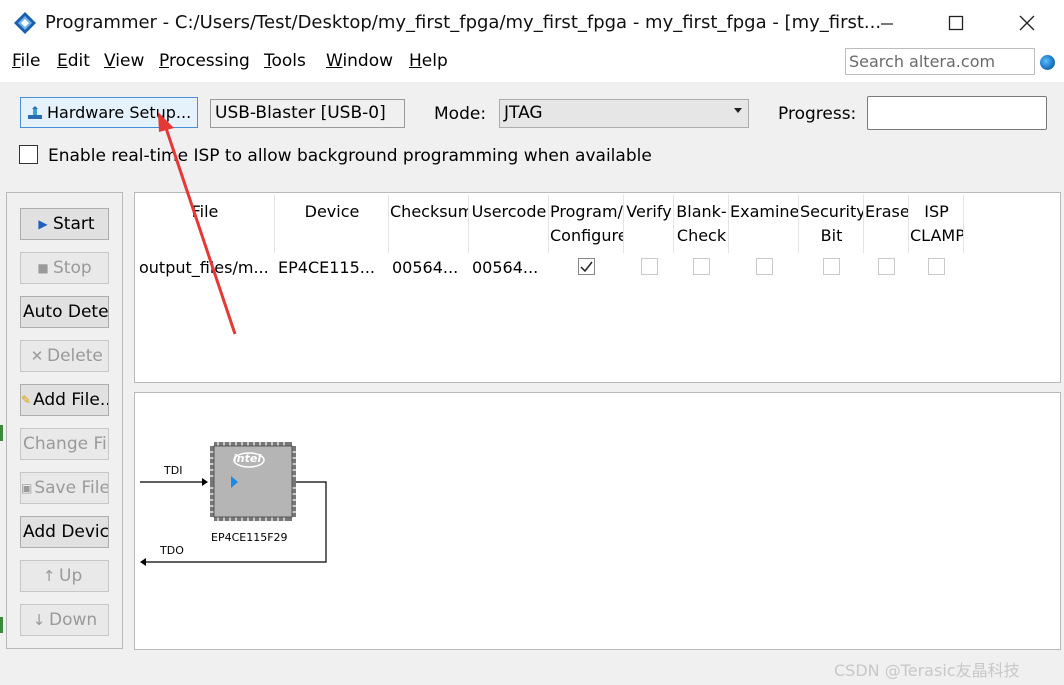 The image size is (1064, 685). Describe the element at coordinates (249, 537) in the screenshot. I see `device-name-label: EP4CE115F29` at that location.